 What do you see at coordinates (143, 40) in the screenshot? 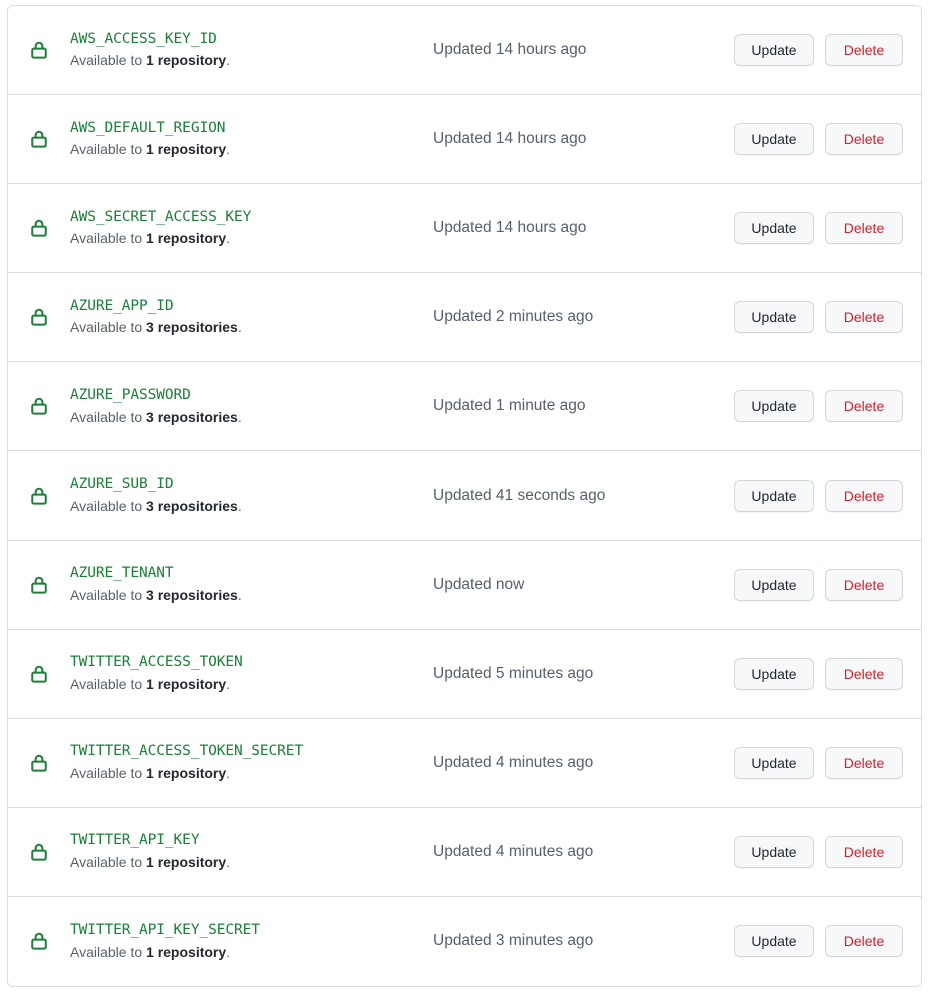
I see `secret-name-link: AWS_ACCESS_KEY_ID` at bounding box center [143, 40].